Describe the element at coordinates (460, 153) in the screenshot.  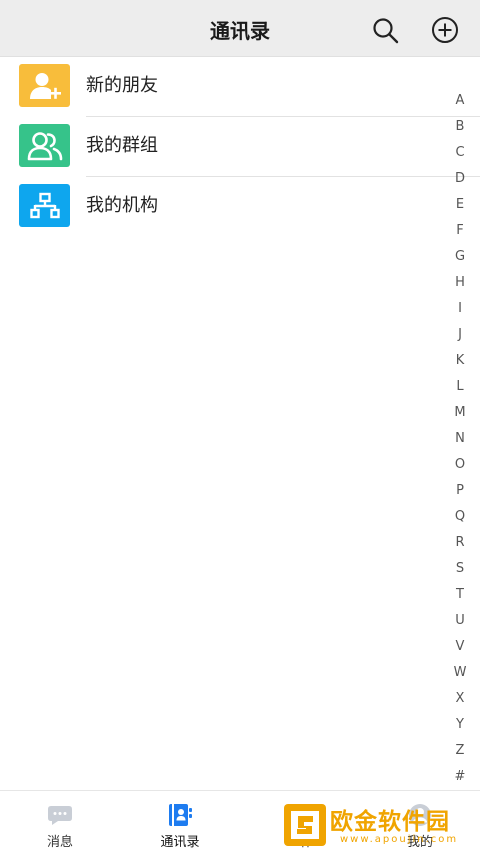
I see `index-letter: C` at that location.